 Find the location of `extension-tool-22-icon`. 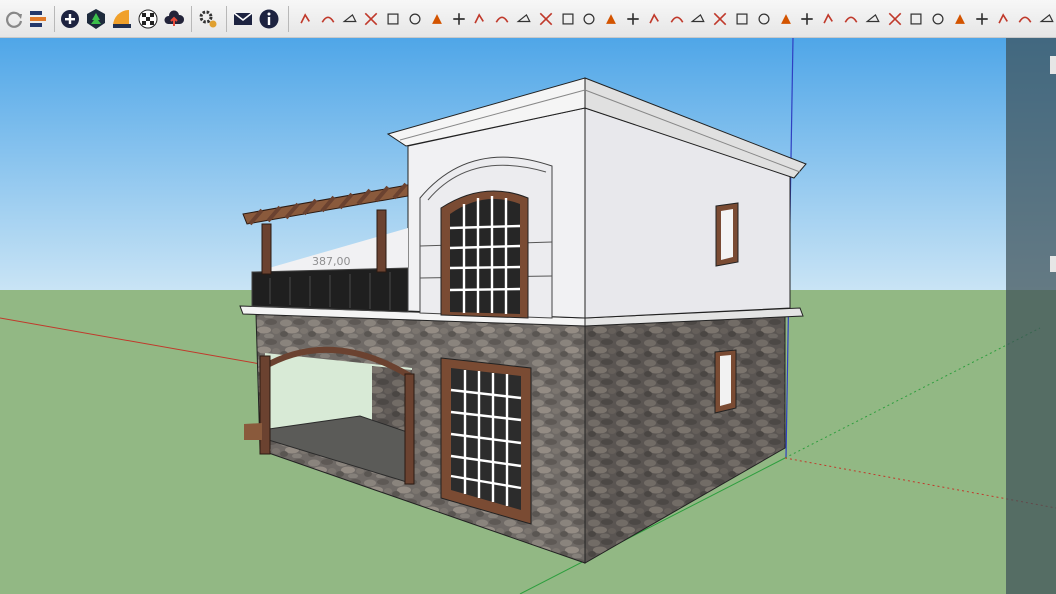

extension-tool-22-icon is located at coordinates (764, 19).